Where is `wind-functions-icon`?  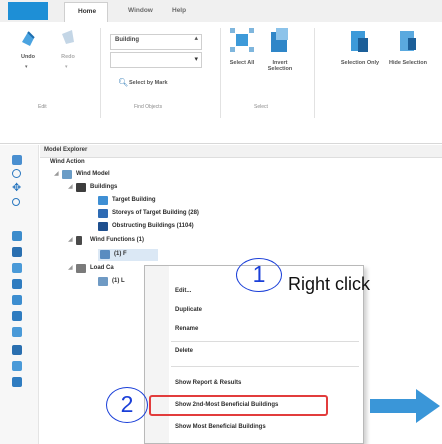
wind-functions-icon is located at coordinates (79, 240).